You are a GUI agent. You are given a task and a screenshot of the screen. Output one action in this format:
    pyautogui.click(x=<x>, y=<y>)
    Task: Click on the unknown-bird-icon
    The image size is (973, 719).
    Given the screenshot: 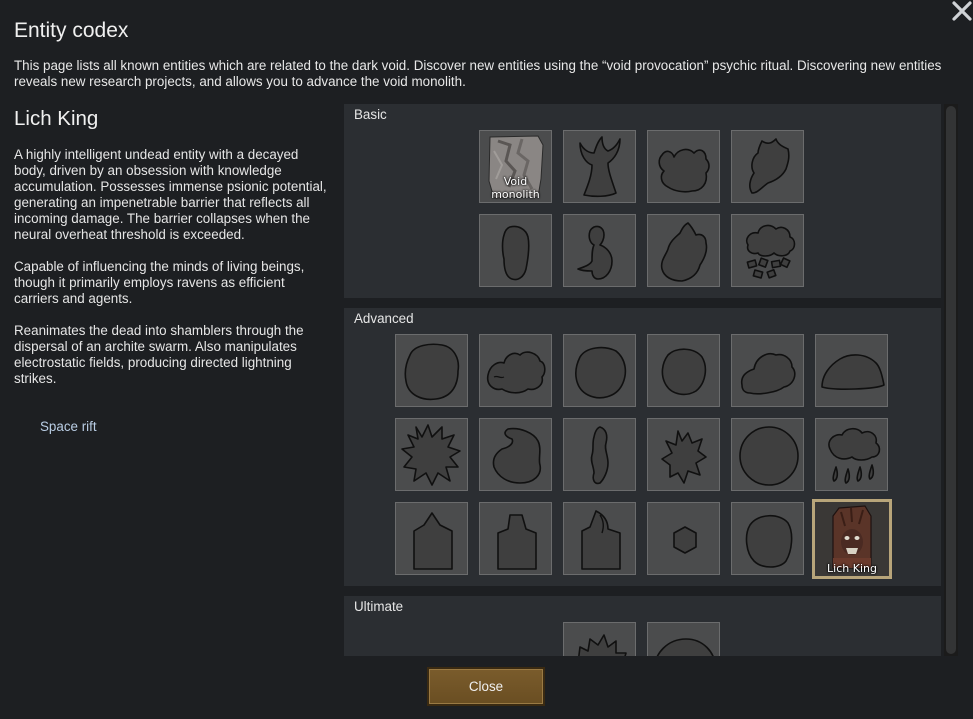 What is the action you would take?
    pyautogui.click(x=595, y=252)
    